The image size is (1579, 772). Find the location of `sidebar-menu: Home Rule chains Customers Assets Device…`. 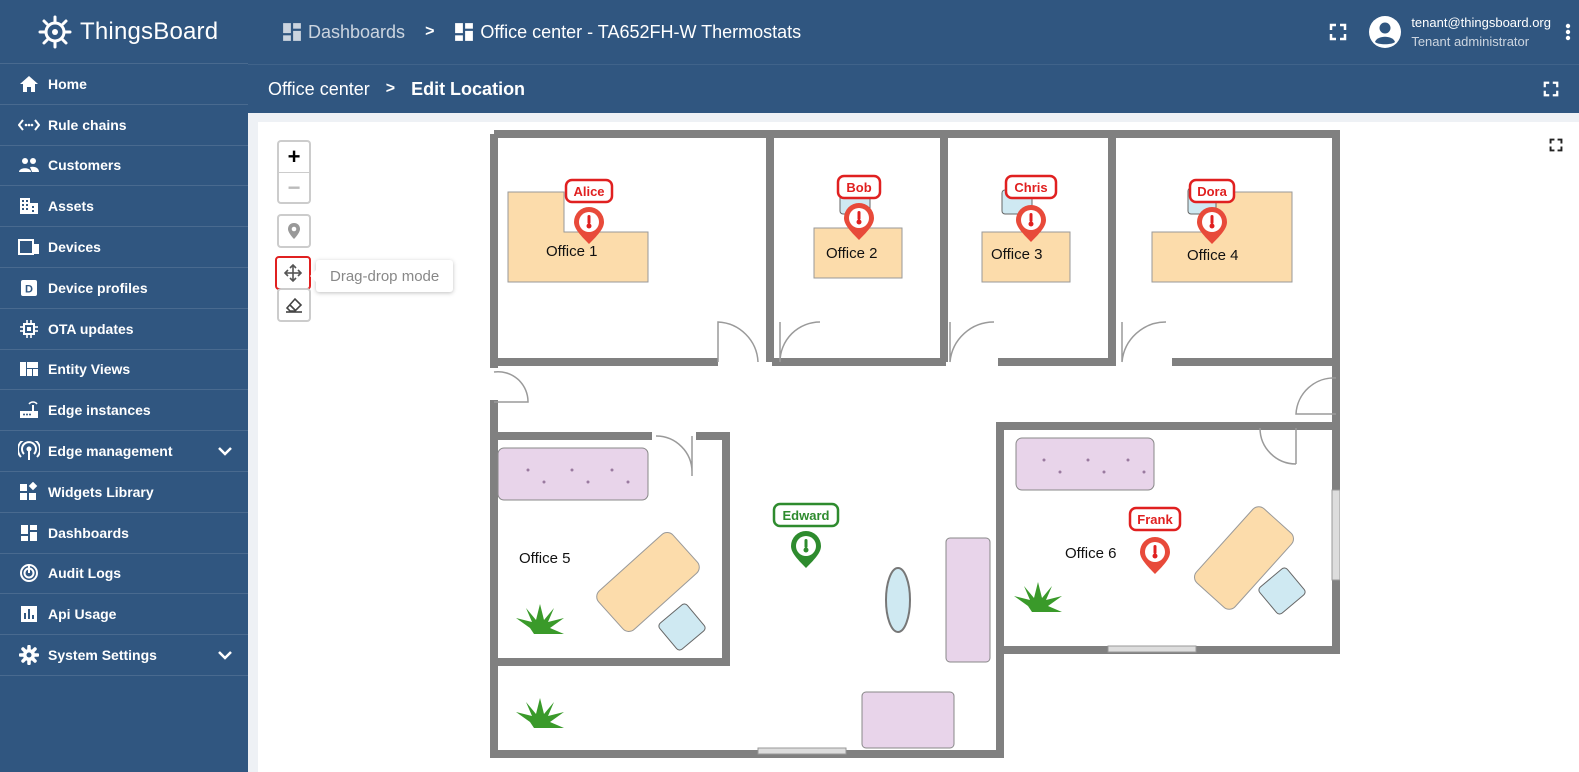

sidebar-menu: Home Rule chains Customers Assets Device… is located at coordinates (124, 370).